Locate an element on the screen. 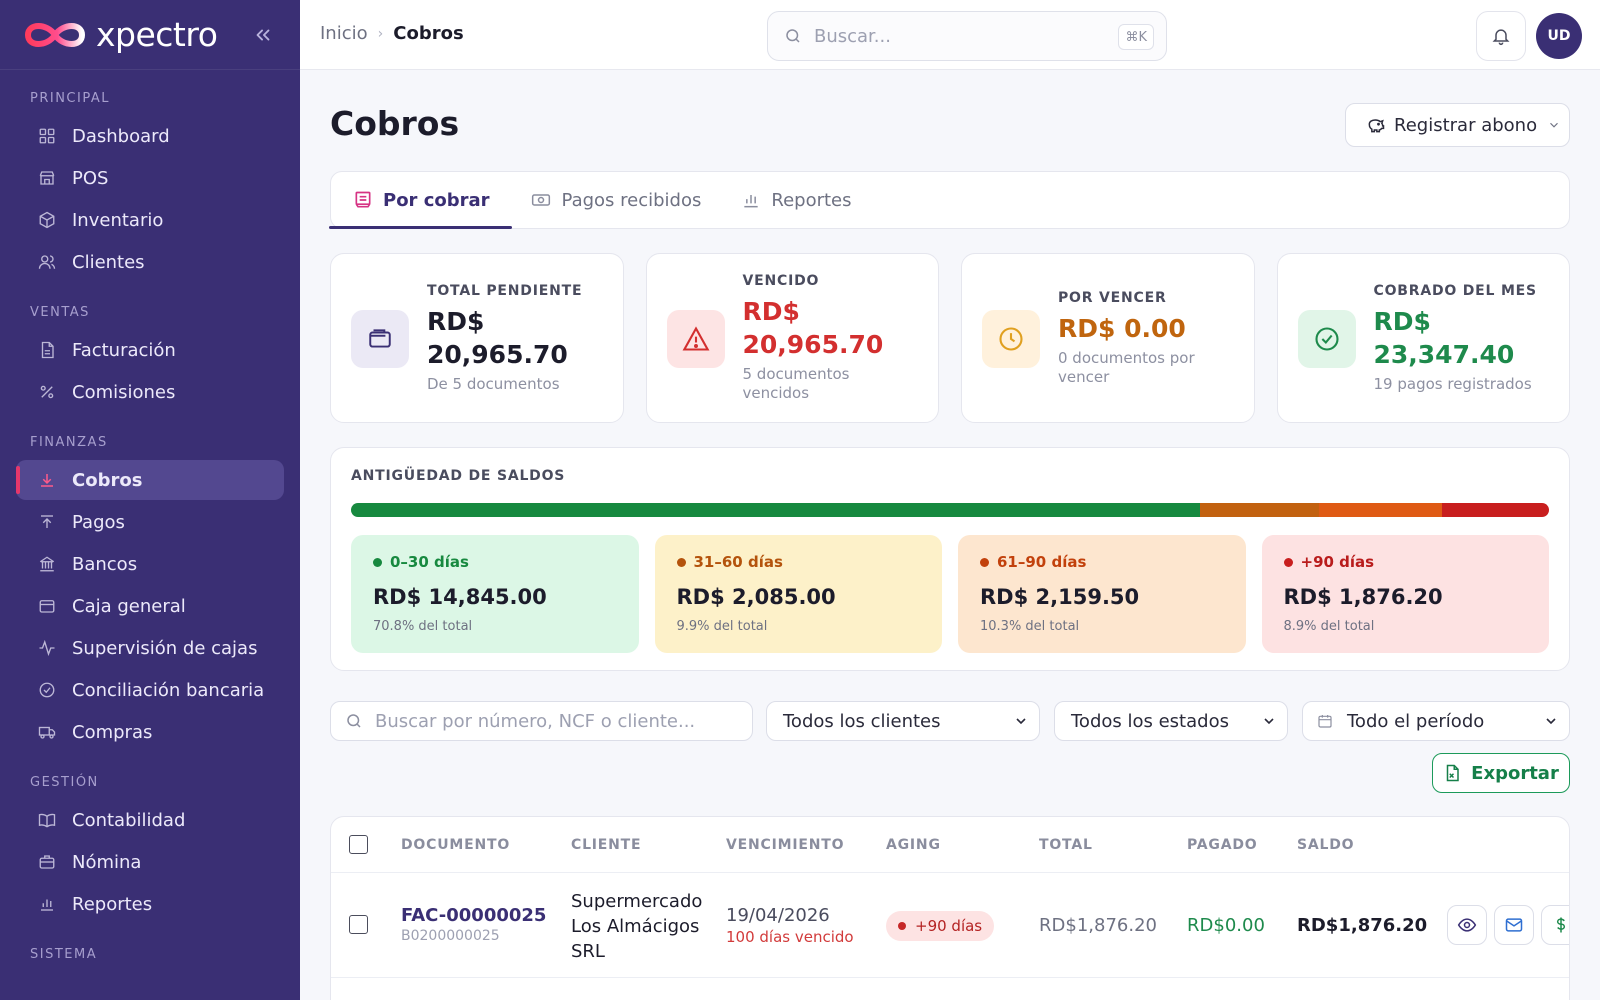  stat-subtext: 0 documentos por vencer is located at coordinates (1150, 368).